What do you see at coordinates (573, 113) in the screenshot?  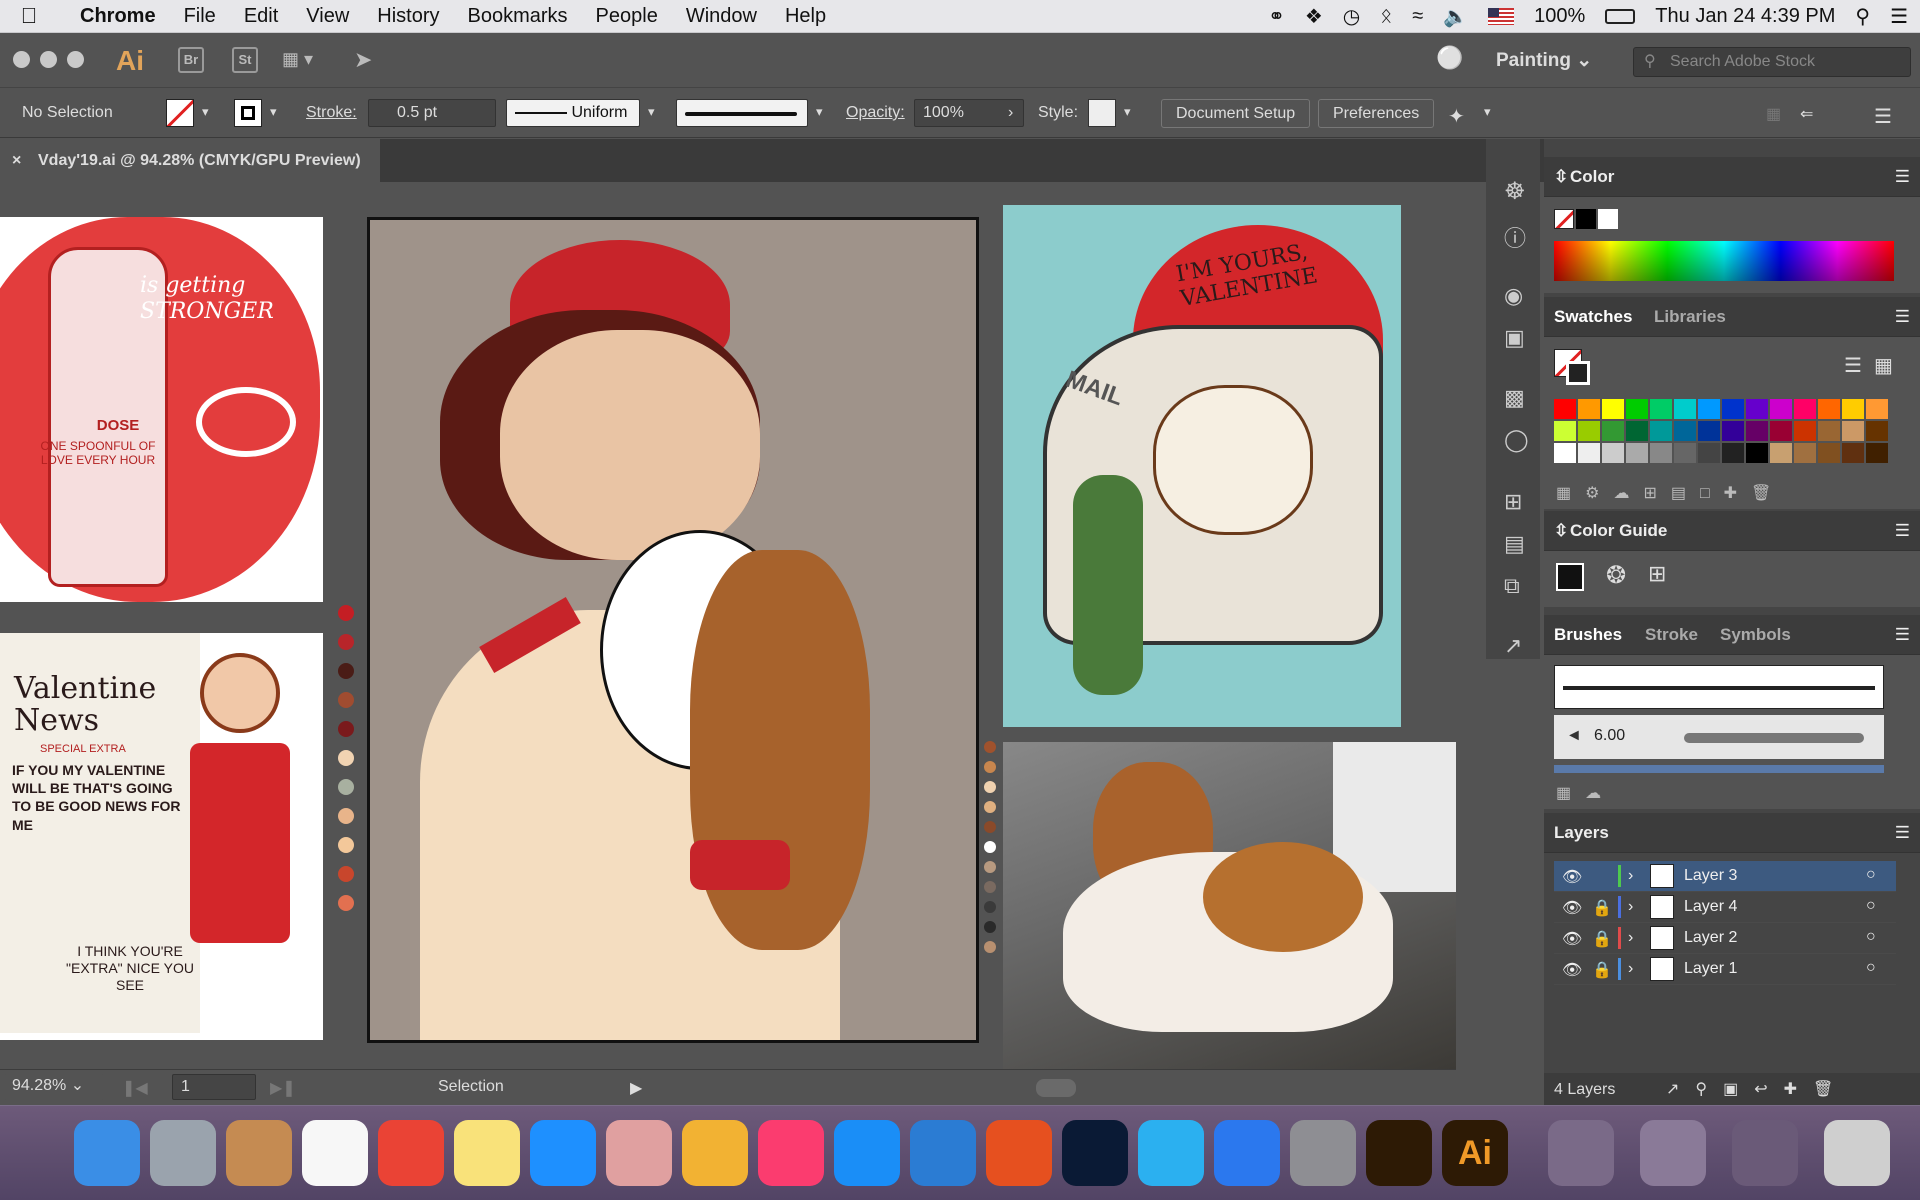 I see `variable-width-profile: Uniform` at bounding box center [573, 113].